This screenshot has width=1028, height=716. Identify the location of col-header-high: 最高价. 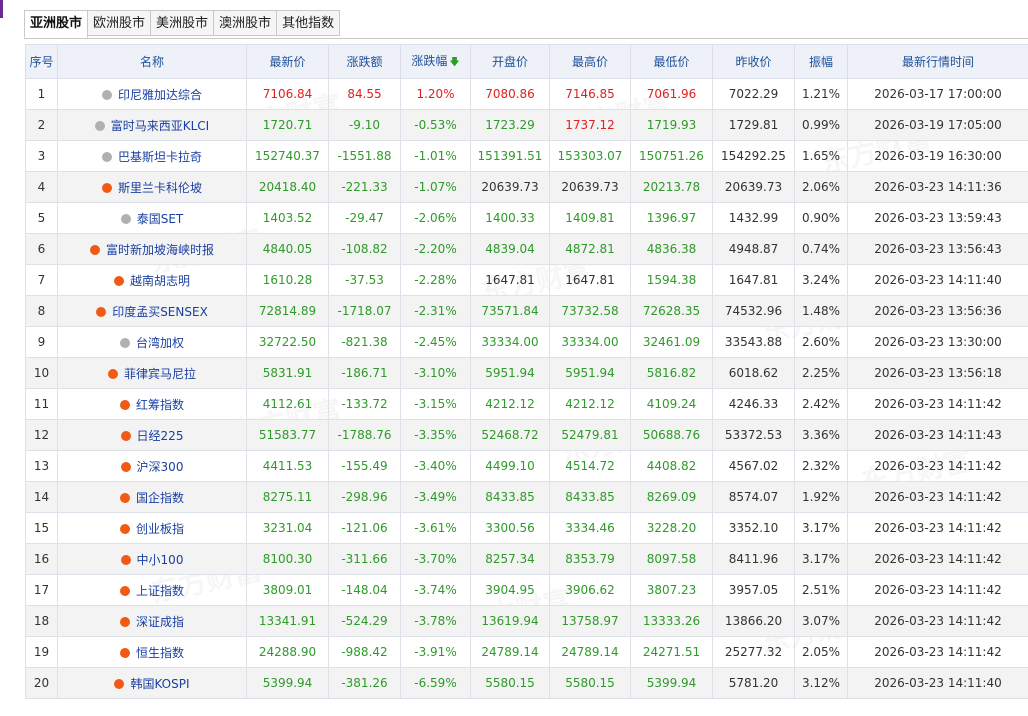
(590, 61).